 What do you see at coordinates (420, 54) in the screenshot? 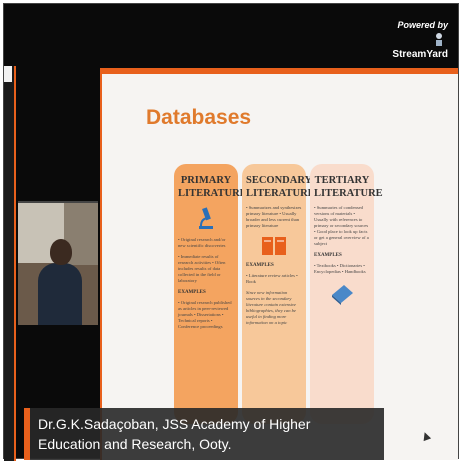
I see `brand-name: StreamYard` at bounding box center [420, 54].